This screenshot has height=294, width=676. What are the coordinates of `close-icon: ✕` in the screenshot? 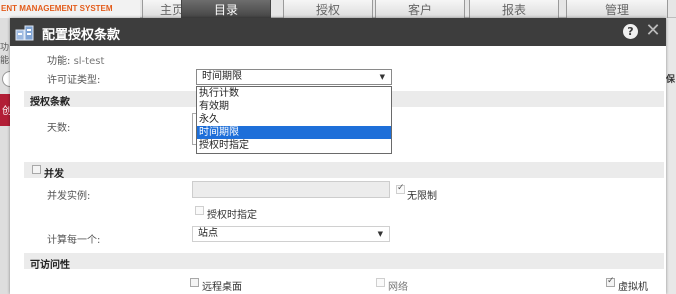 It's located at (653, 31).